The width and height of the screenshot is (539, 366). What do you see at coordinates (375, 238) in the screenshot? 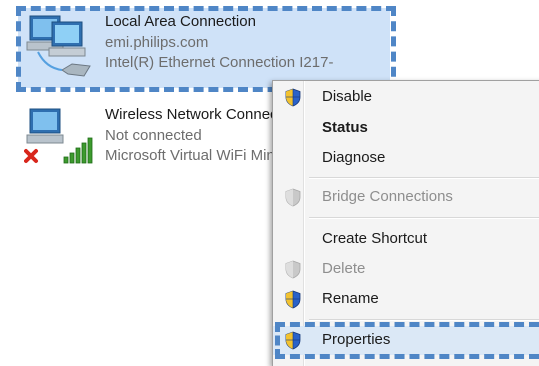
I see `menu-label-create-shortcut: Create Shortcut` at bounding box center [375, 238].